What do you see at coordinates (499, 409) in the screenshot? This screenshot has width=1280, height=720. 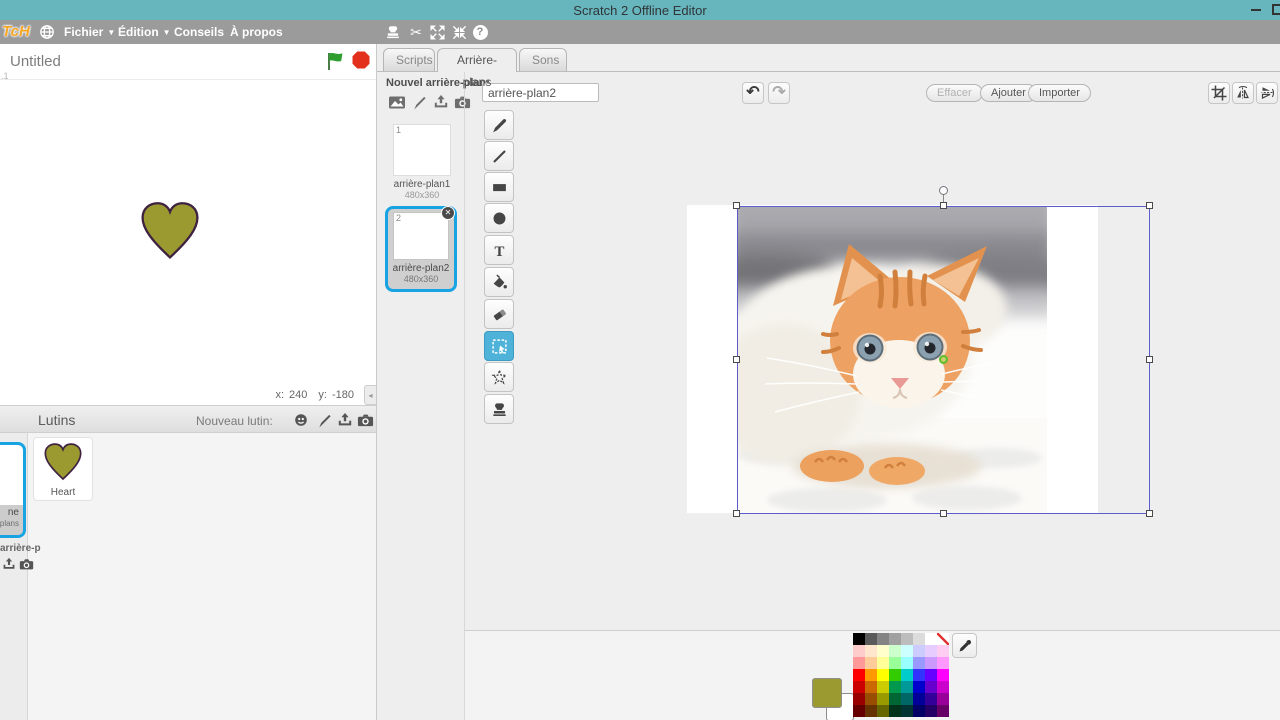 I see `tool-stamp` at bounding box center [499, 409].